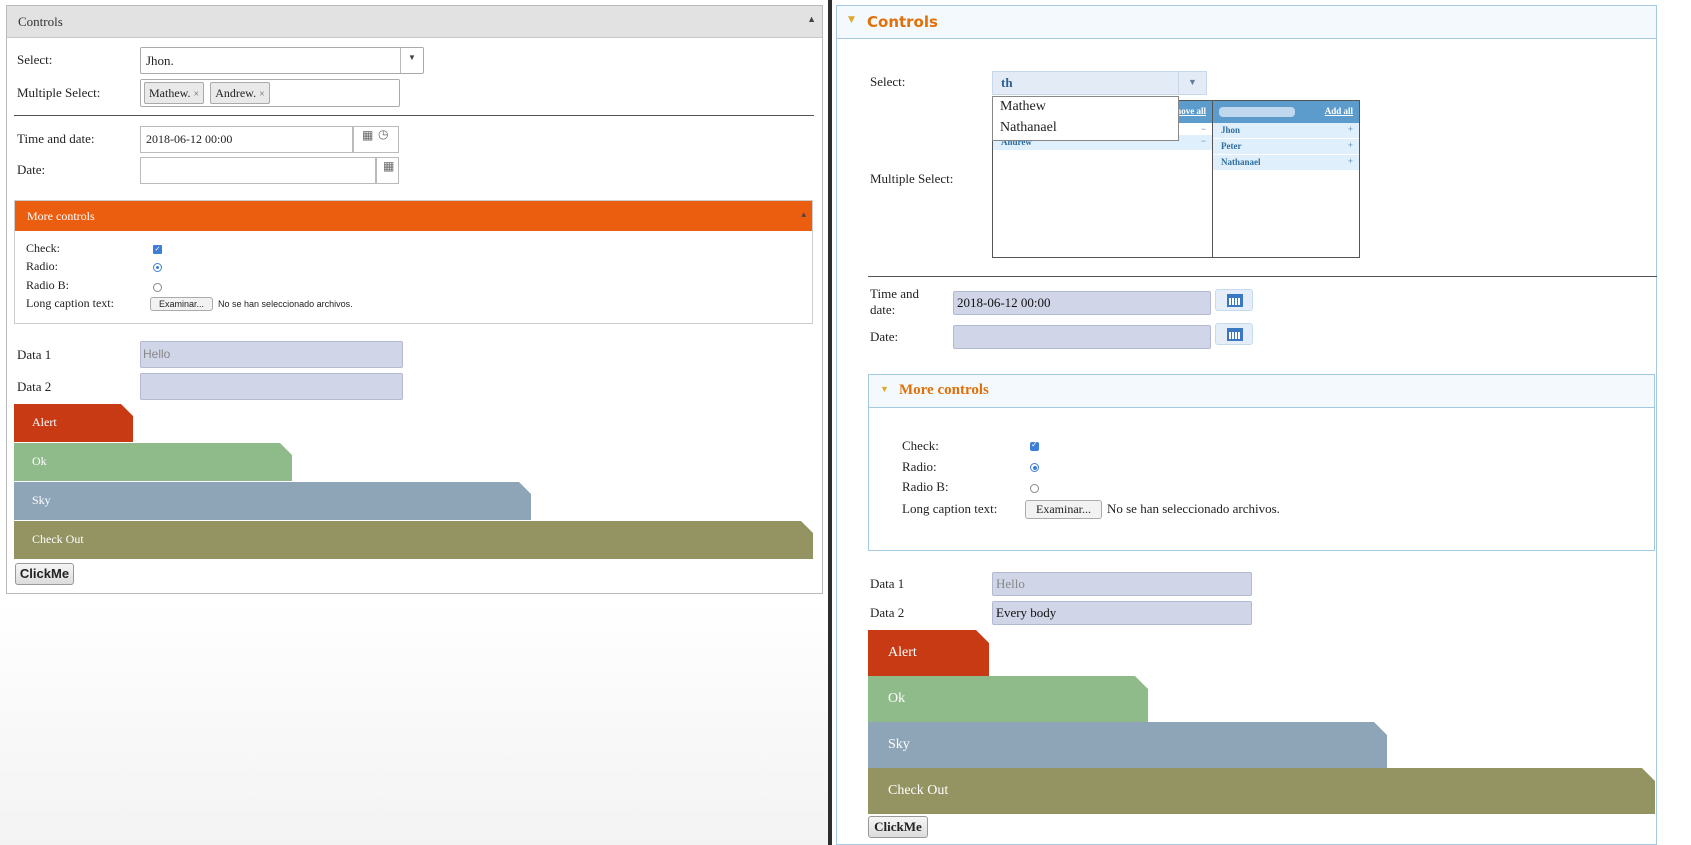 This screenshot has height=845, width=1691. Describe the element at coordinates (1007, 82) in the screenshot. I see `select-value: th` at that location.